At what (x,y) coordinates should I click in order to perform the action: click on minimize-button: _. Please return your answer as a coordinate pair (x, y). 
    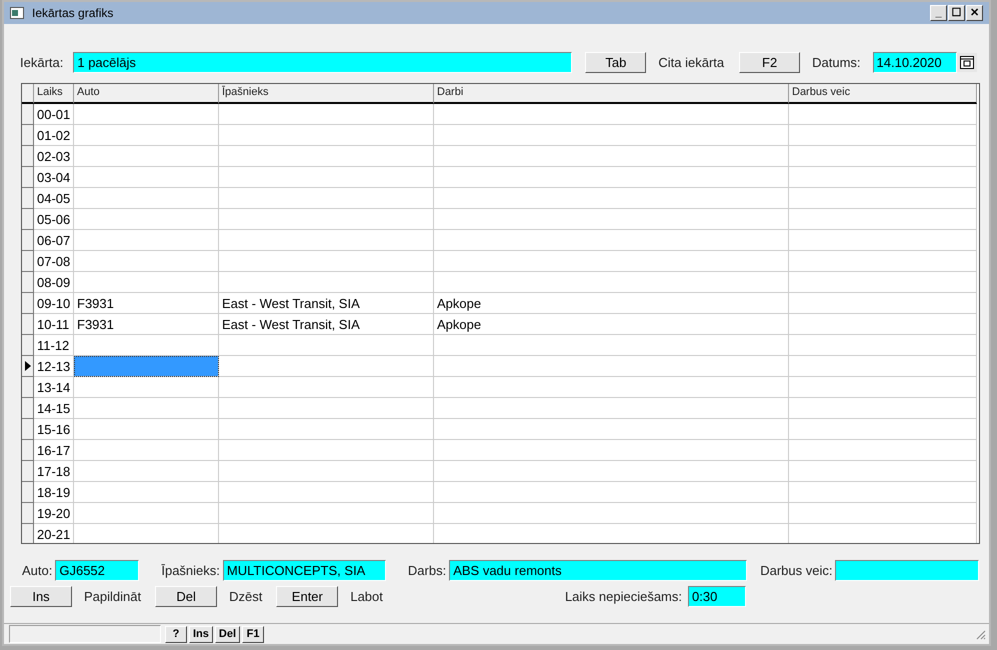
    Looking at the image, I should click on (938, 13).